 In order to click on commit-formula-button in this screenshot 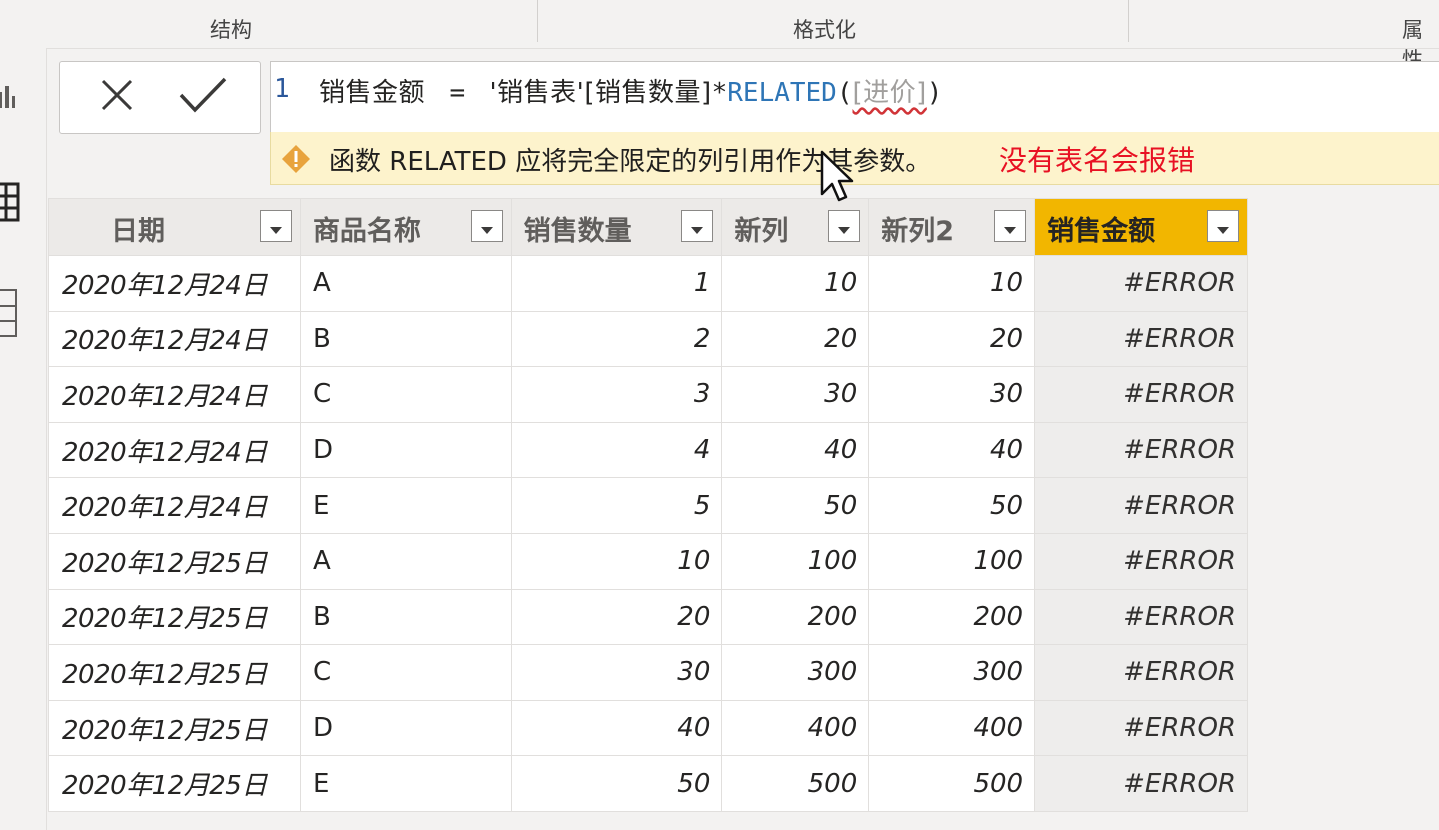, I will do `click(203, 97)`.